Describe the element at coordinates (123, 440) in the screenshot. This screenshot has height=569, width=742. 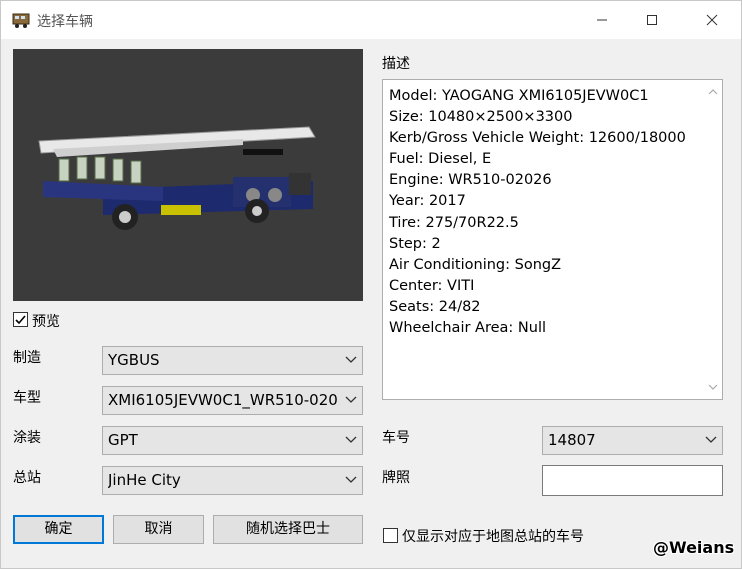
I see `livery-value: GPT` at that location.